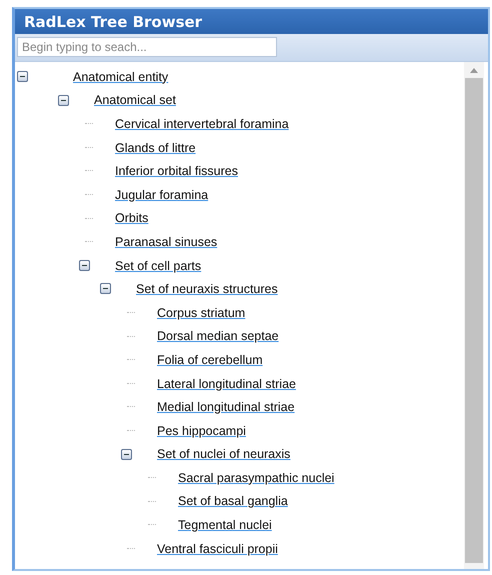  Describe the element at coordinates (226, 407) in the screenshot. I see `tree-node-link: Medial longitudinal striae` at that location.